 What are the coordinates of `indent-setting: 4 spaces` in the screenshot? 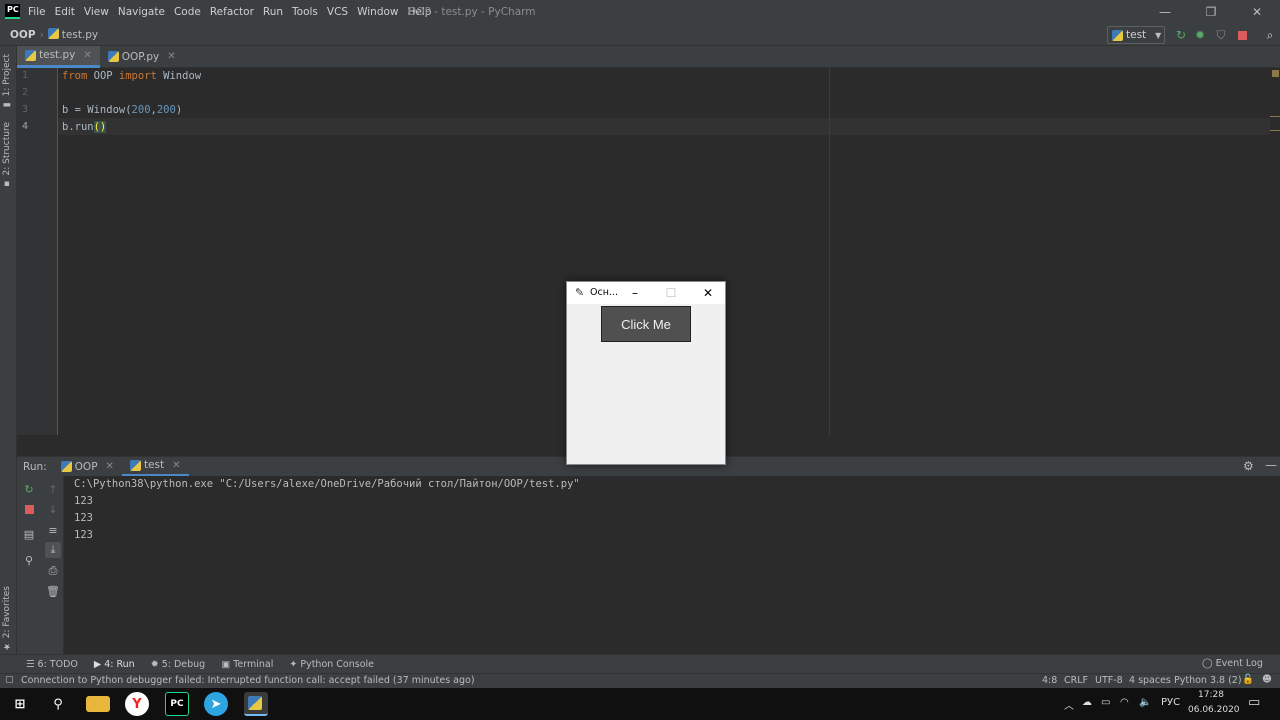 It's located at (1150, 680).